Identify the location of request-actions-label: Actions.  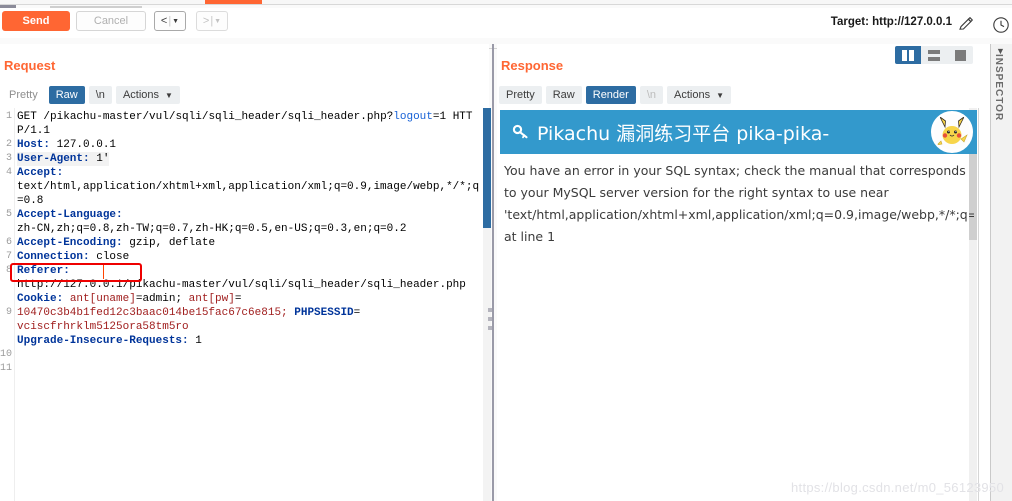
(141, 95).